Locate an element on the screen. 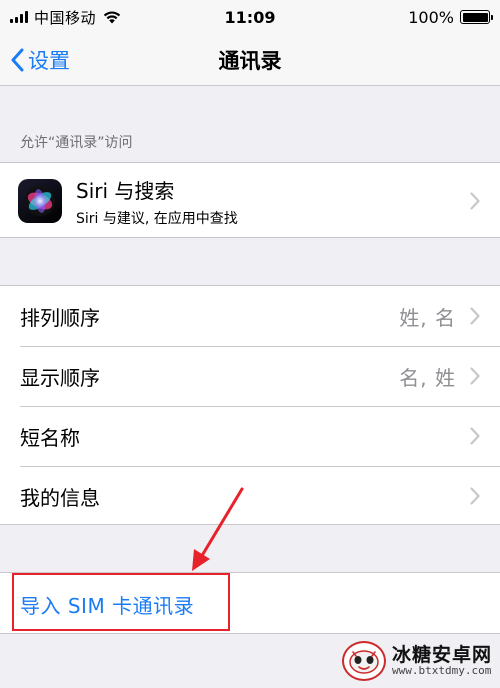  watermark: 冰糖安卓网 www.btxtdmy.com is located at coordinates (416, 661).